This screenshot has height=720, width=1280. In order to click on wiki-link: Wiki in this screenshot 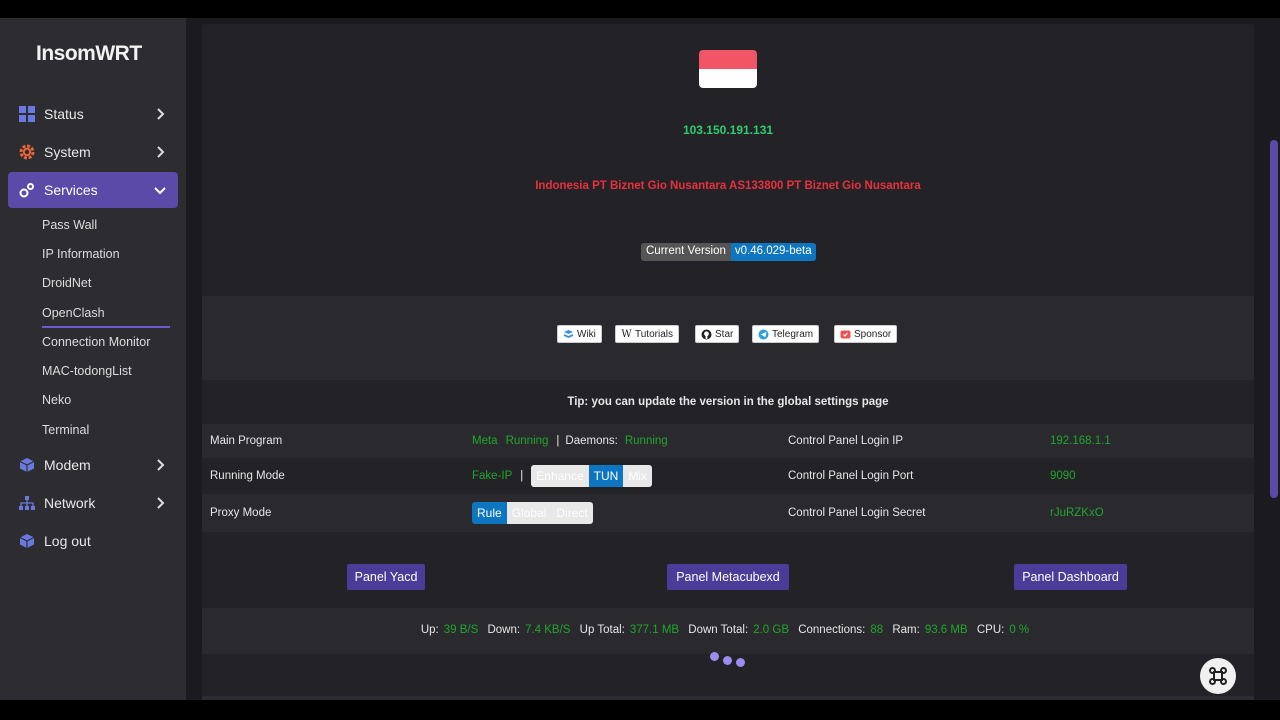, I will do `click(579, 334)`.